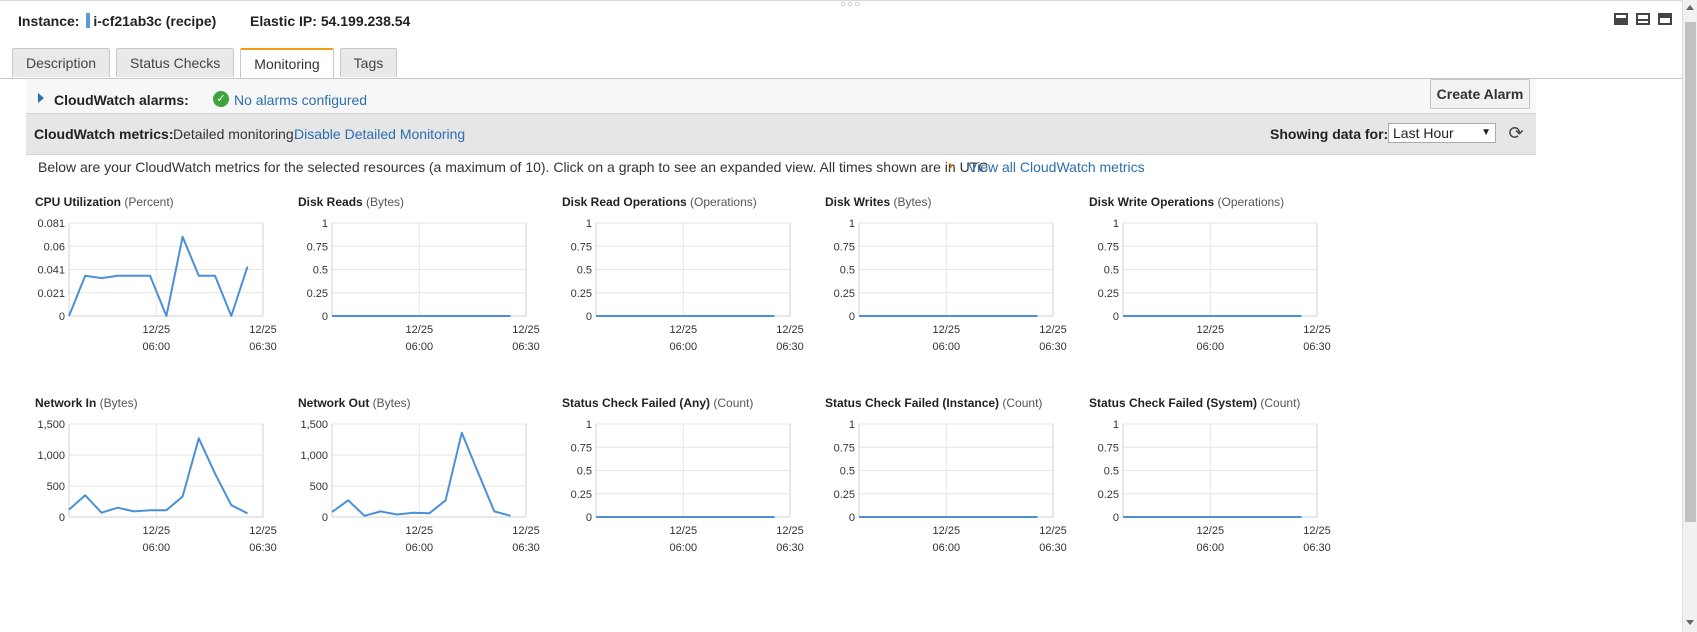 This screenshot has height=632, width=1697. I want to click on showing-data-label: Showing data for:, so click(1329, 134).